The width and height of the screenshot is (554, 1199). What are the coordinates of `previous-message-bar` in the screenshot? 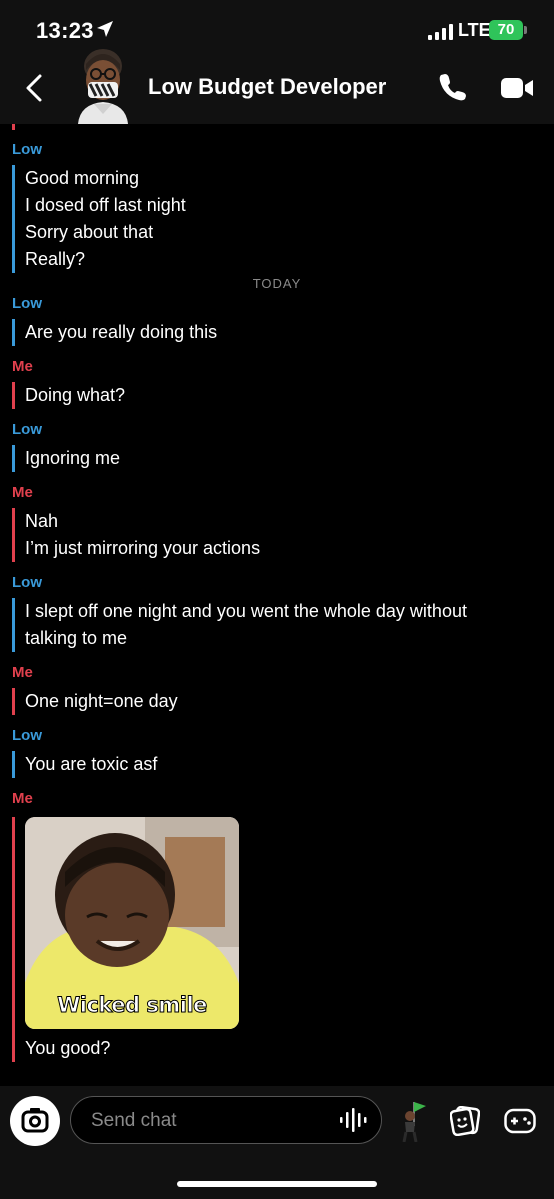 It's located at (13, 127).